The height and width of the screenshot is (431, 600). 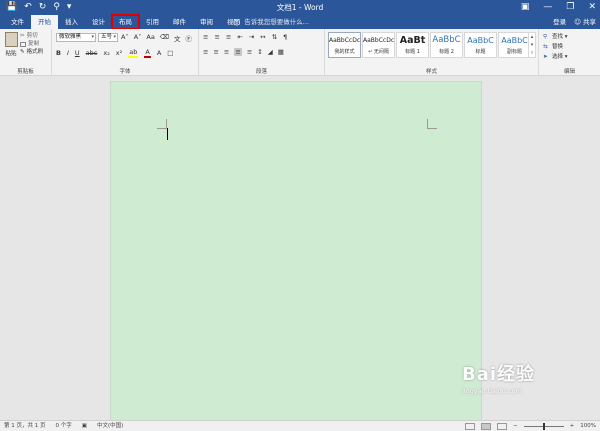 What do you see at coordinates (545, 37) in the screenshot?
I see `search-icon: ⚲` at bounding box center [545, 37].